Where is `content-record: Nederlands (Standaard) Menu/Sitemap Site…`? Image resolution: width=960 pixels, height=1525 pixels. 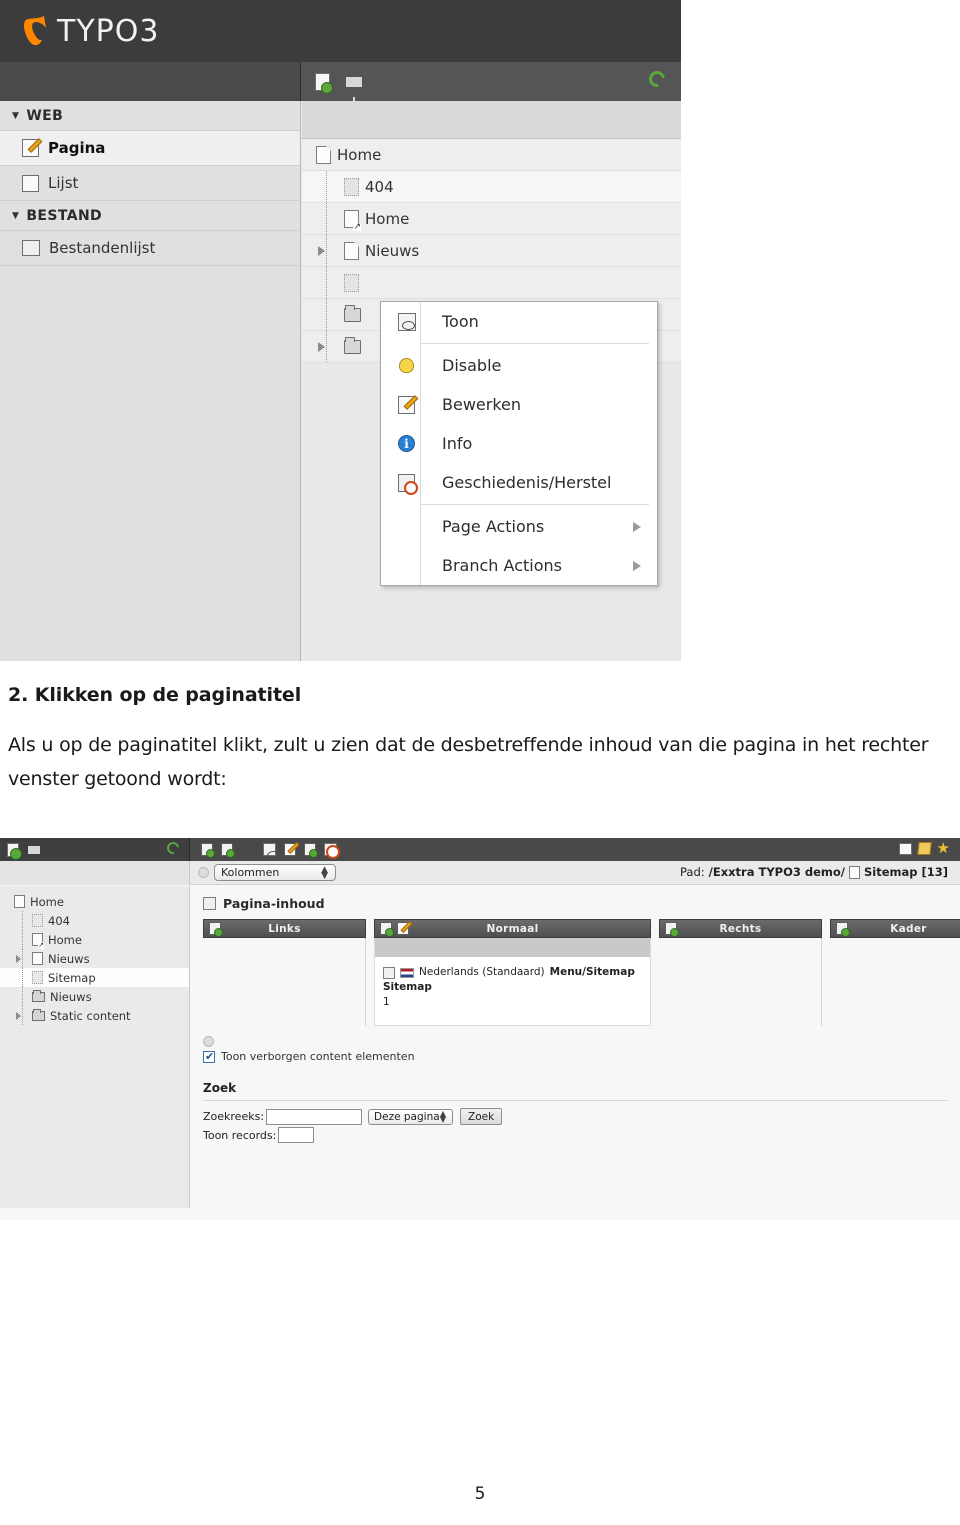 content-record: Nederlands (Standaard) Menu/Sitemap Site… is located at coordinates (512, 988).